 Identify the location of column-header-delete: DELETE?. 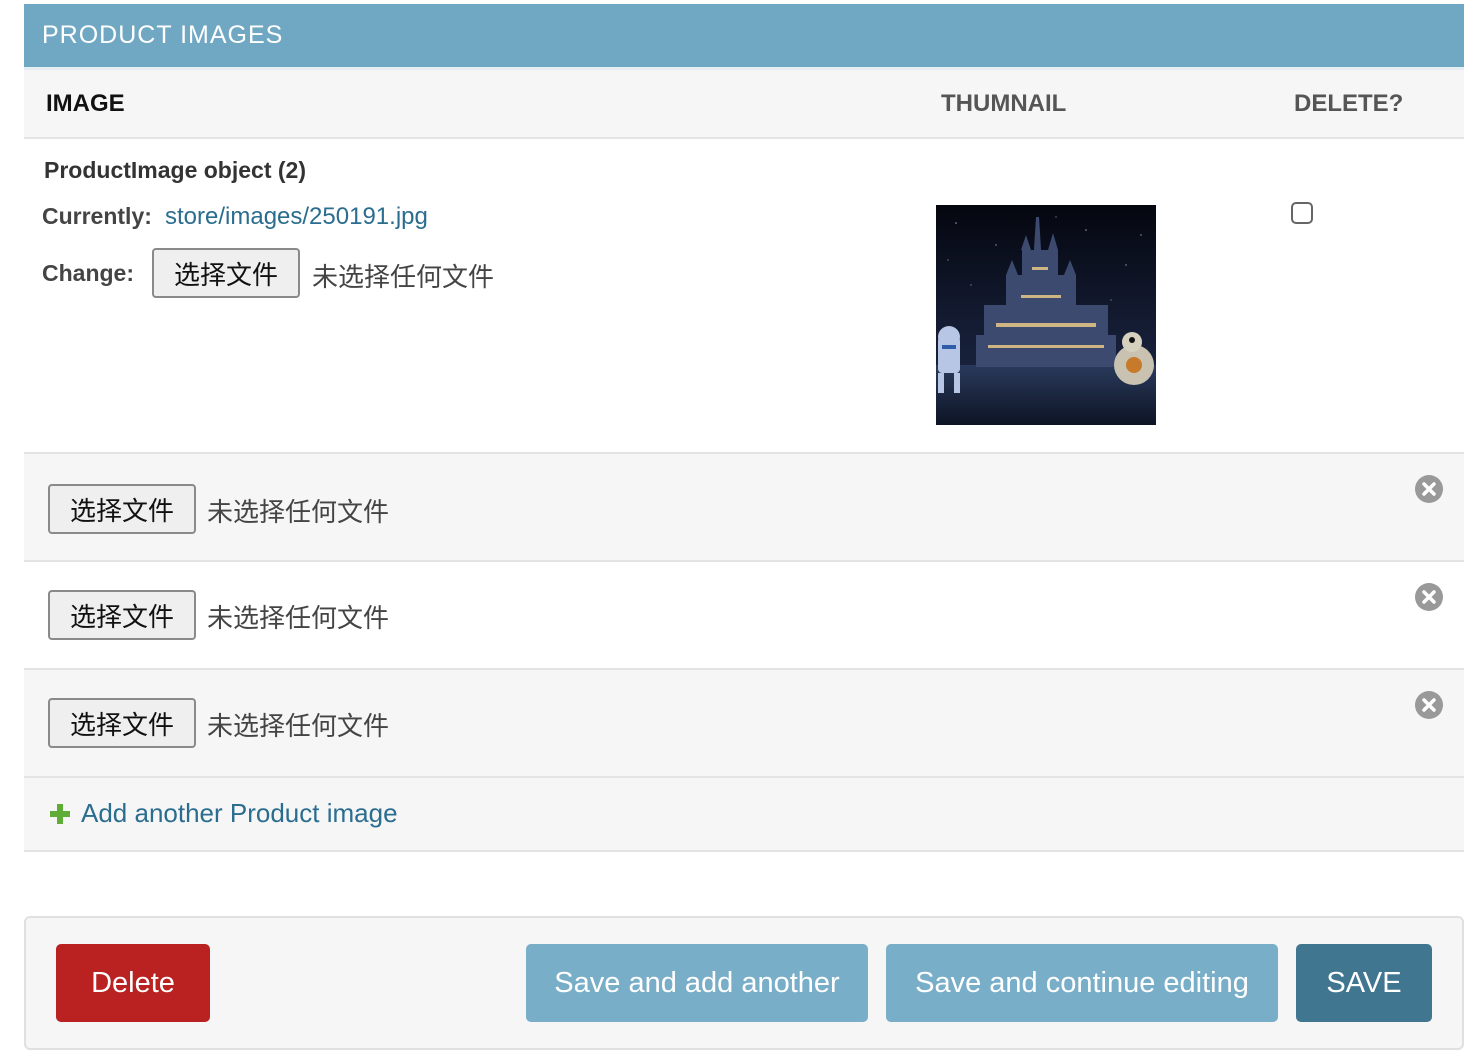
(1349, 103).